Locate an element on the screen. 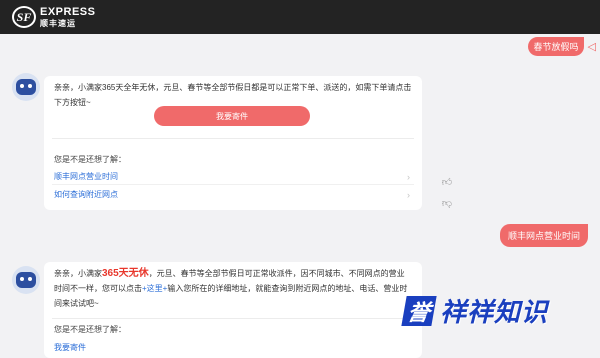 The image size is (600, 358). logo-mark: SF is located at coordinates (24, 17).